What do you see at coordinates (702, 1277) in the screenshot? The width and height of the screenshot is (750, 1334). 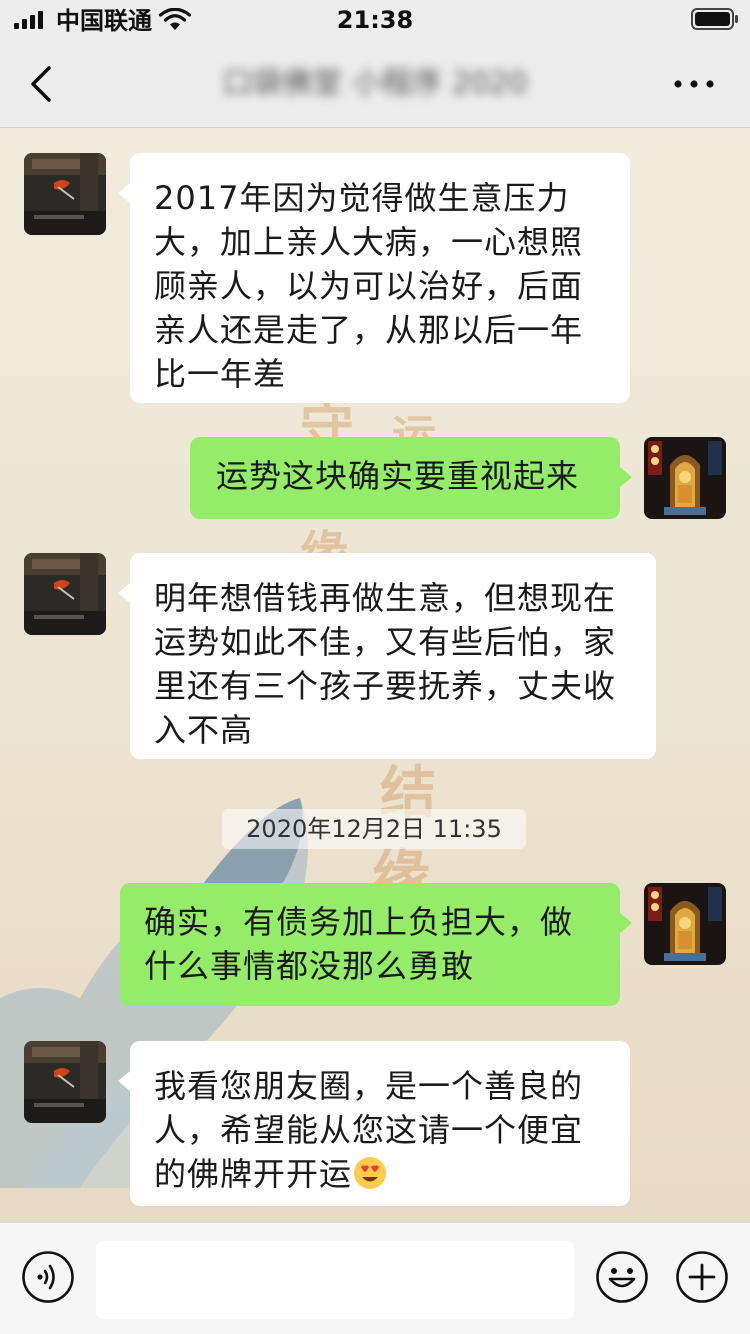 I see `plus-icon` at bounding box center [702, 1277].